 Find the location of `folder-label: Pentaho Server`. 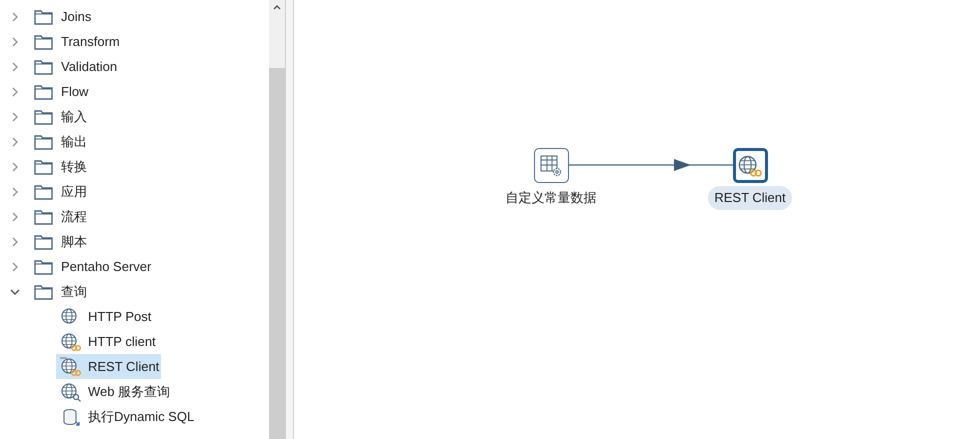

folder-label: Pentaho Server is located at coordinates (106, 266).